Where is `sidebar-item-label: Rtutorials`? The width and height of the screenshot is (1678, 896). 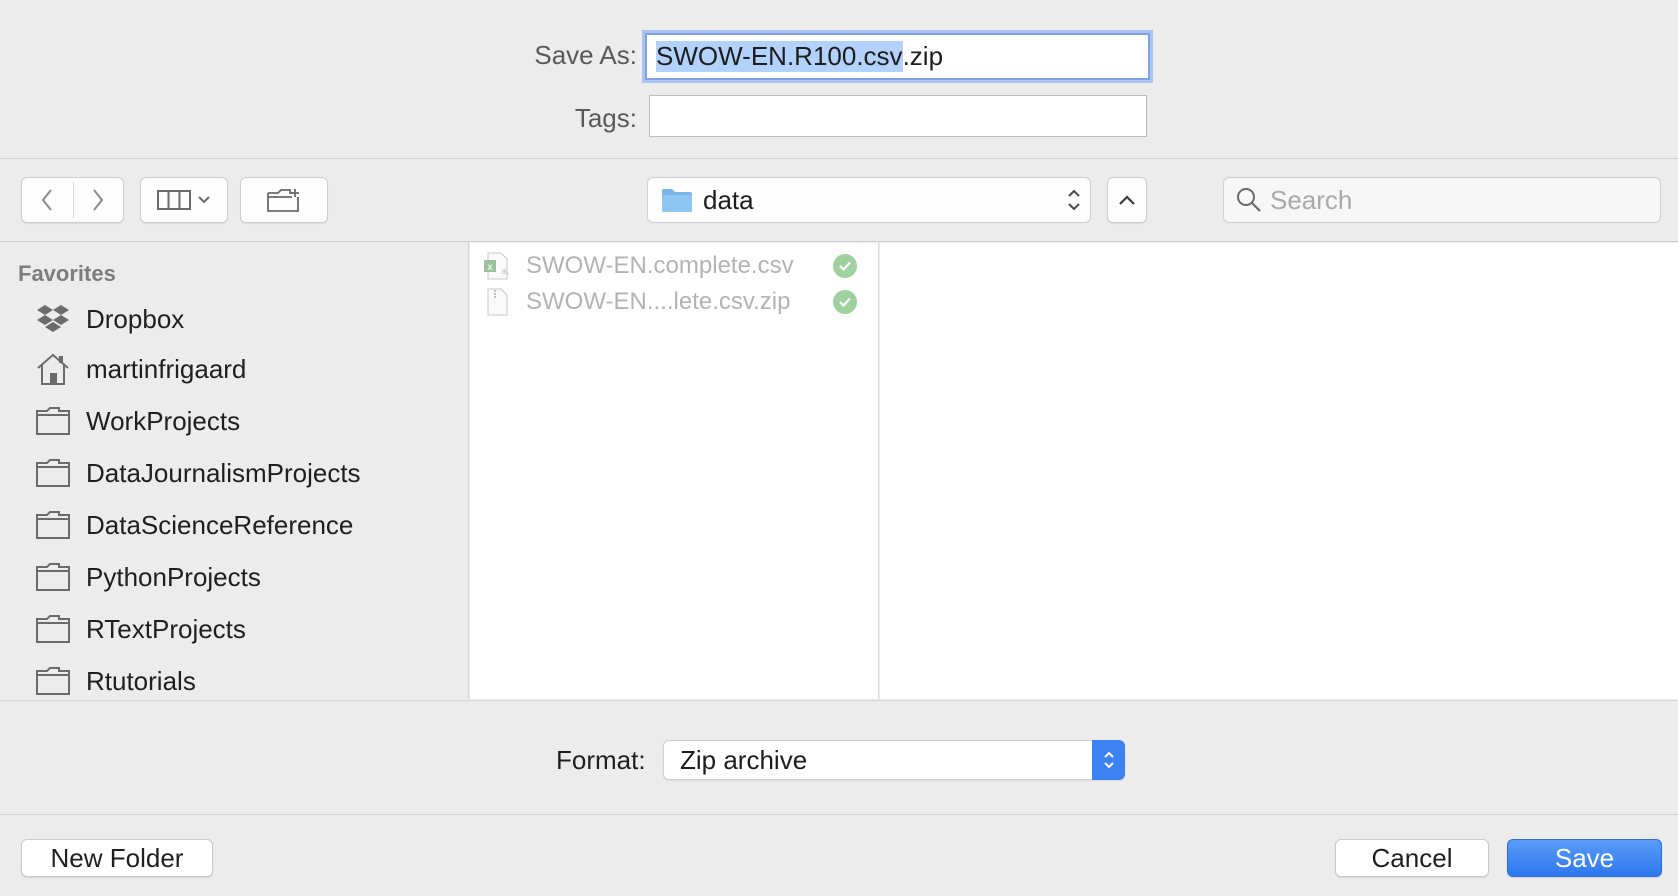 sidebar-item-label: Rtutorials is located at coordinates (141, 680).